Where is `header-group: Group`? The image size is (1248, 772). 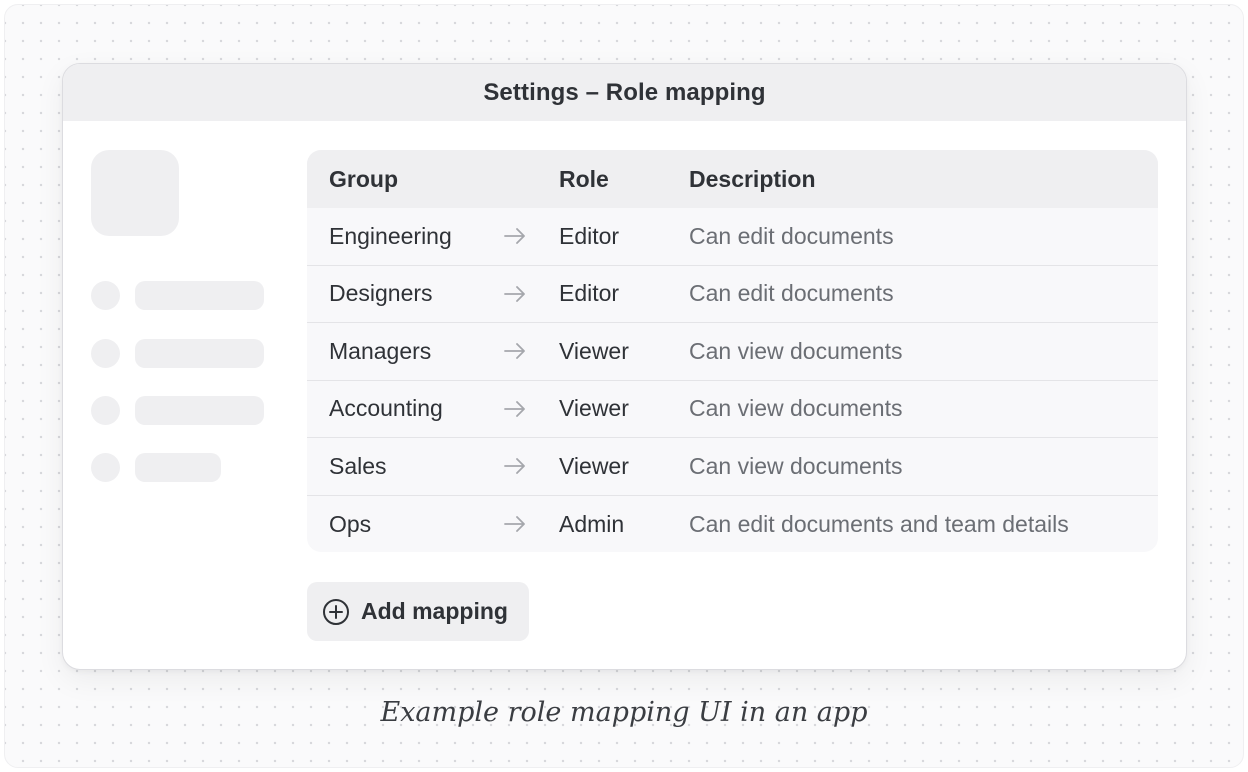 header-group: Group is located at coordinates (363, 178).